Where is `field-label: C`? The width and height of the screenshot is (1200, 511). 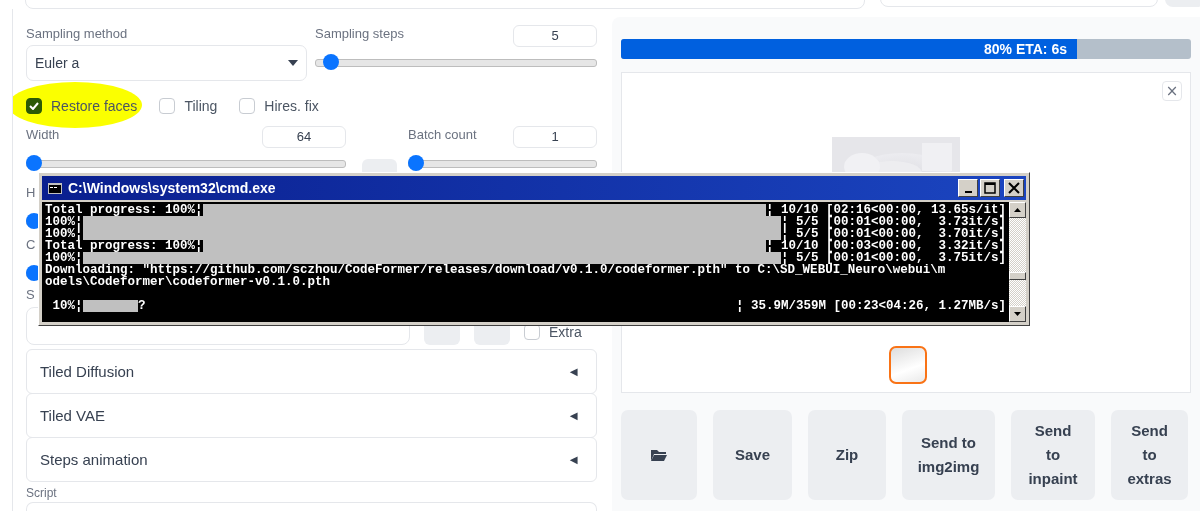
field-label: C is located at coordinates (31, 245).